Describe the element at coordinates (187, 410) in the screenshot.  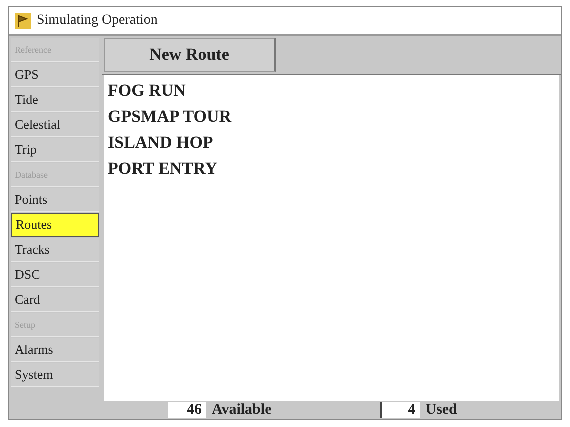
I see `available-count: 46` at that location.